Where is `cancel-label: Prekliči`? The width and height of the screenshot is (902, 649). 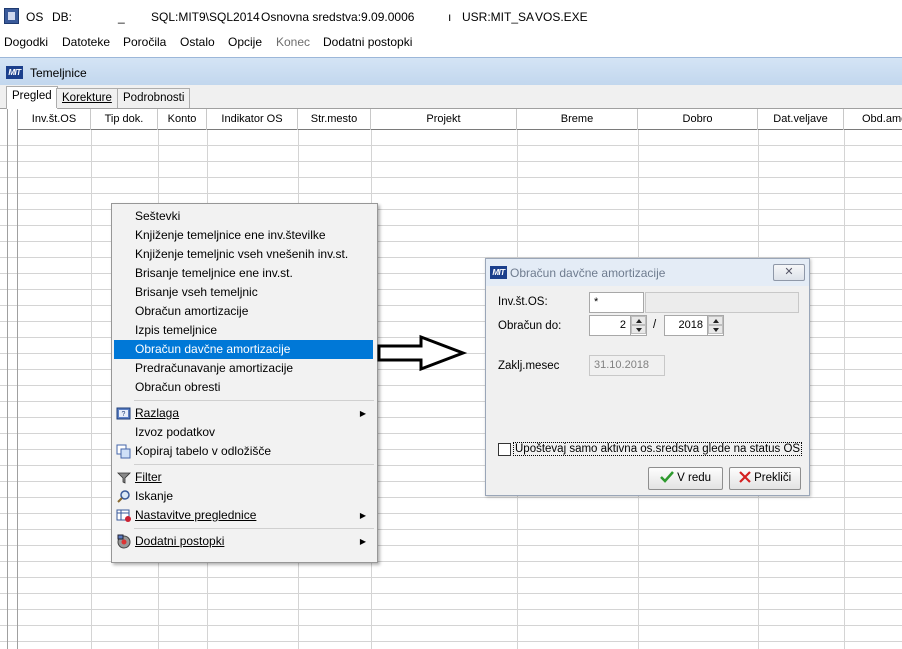 cancel-label: Prekliči is located at coordinates (773, 478).